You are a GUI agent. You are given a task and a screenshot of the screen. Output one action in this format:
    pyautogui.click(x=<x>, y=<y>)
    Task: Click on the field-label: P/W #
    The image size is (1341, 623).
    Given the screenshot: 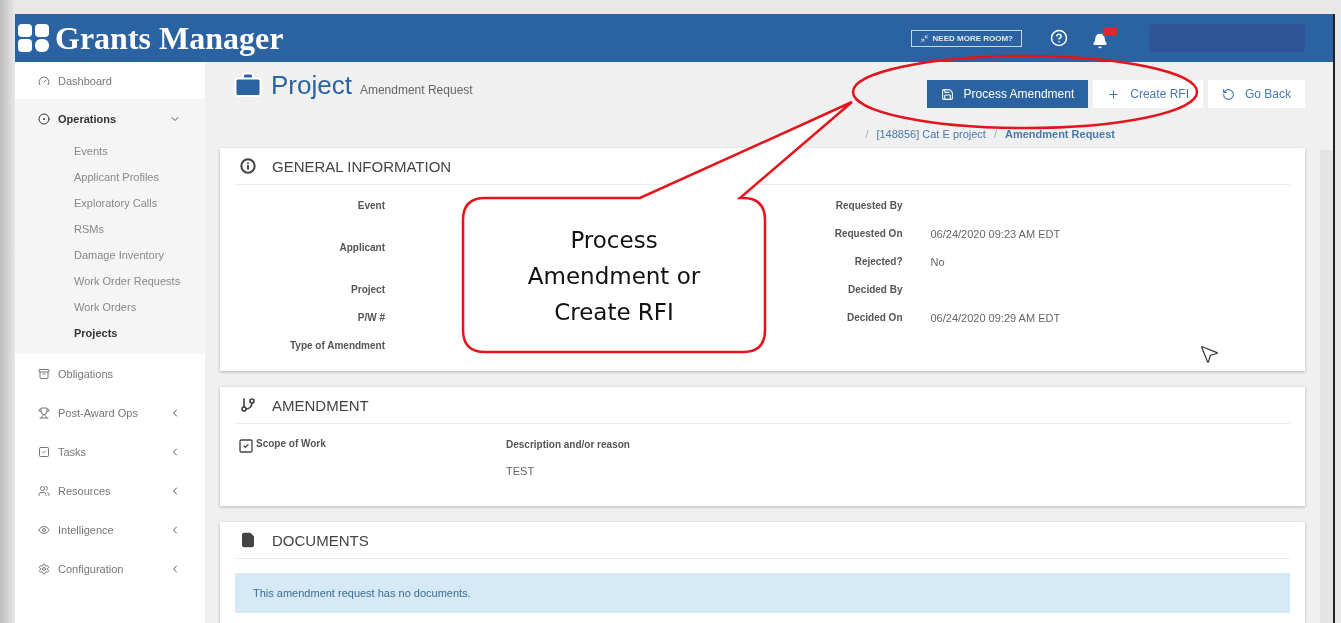 What is the action you would take?
    pyautogui.click(x=370, y=318)
    